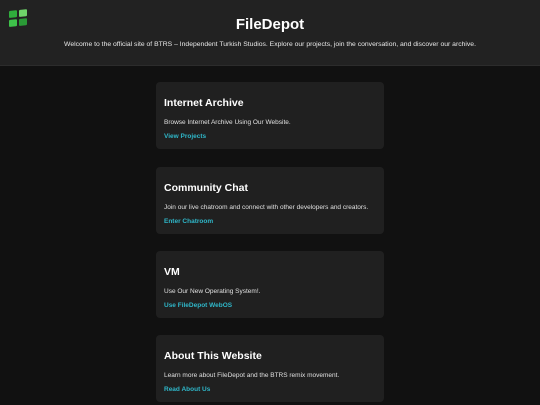  Describe the element at coordinates (188, 221) in the screenshot. I see `enter-chatroom-link: Enter Chatroom` at that location.